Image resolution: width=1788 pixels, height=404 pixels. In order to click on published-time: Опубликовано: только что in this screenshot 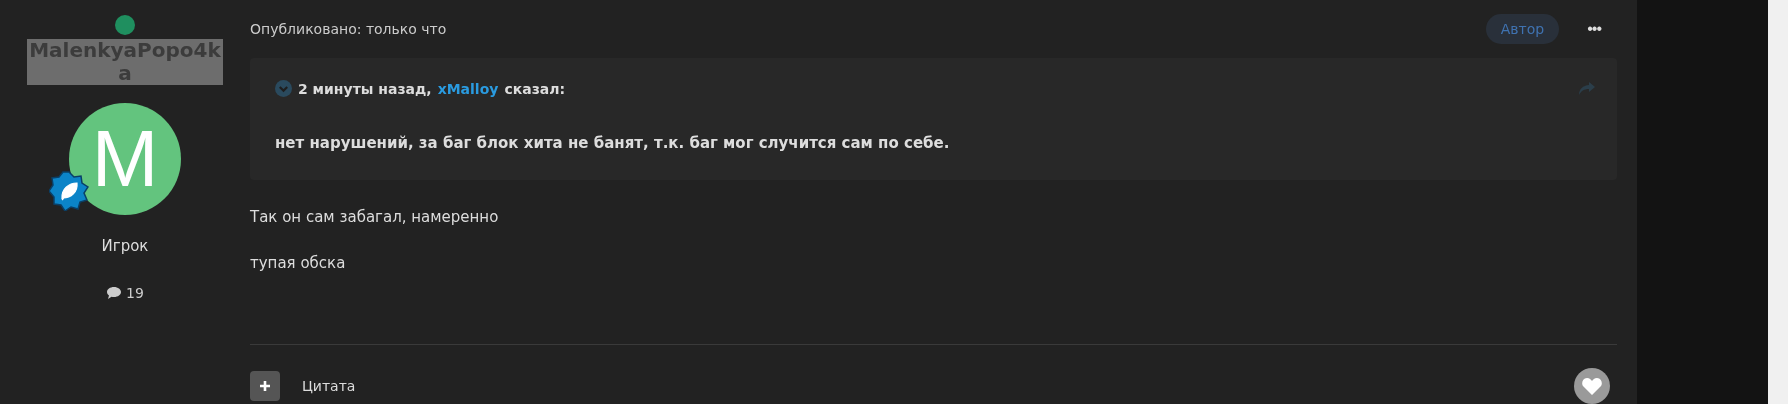, I will do `click(349, 28)`.